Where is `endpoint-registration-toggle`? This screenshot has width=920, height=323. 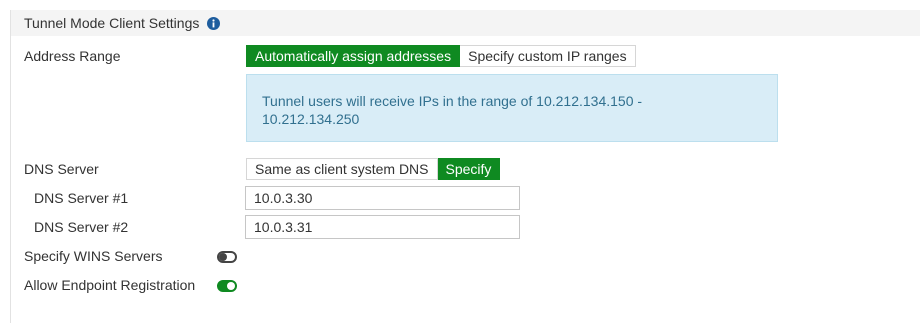
endpoint-registration-toggle is located at coordinates (227, 286).